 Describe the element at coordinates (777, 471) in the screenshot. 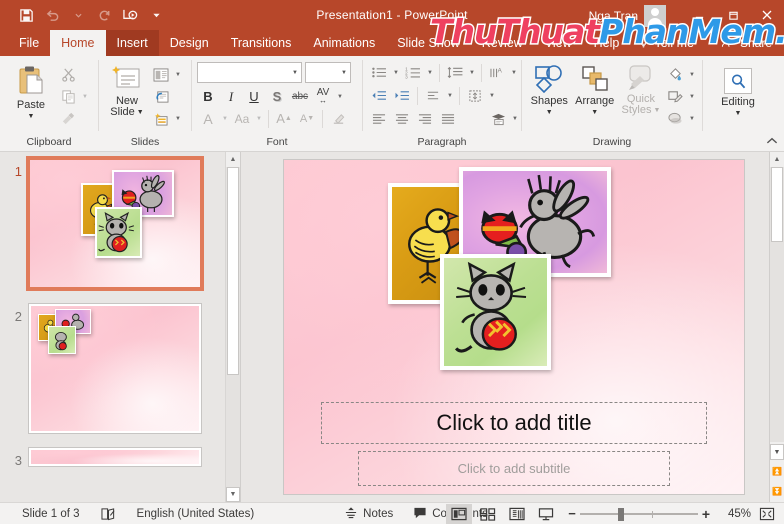

I see `previous-slide-button: ⏫` at that location.